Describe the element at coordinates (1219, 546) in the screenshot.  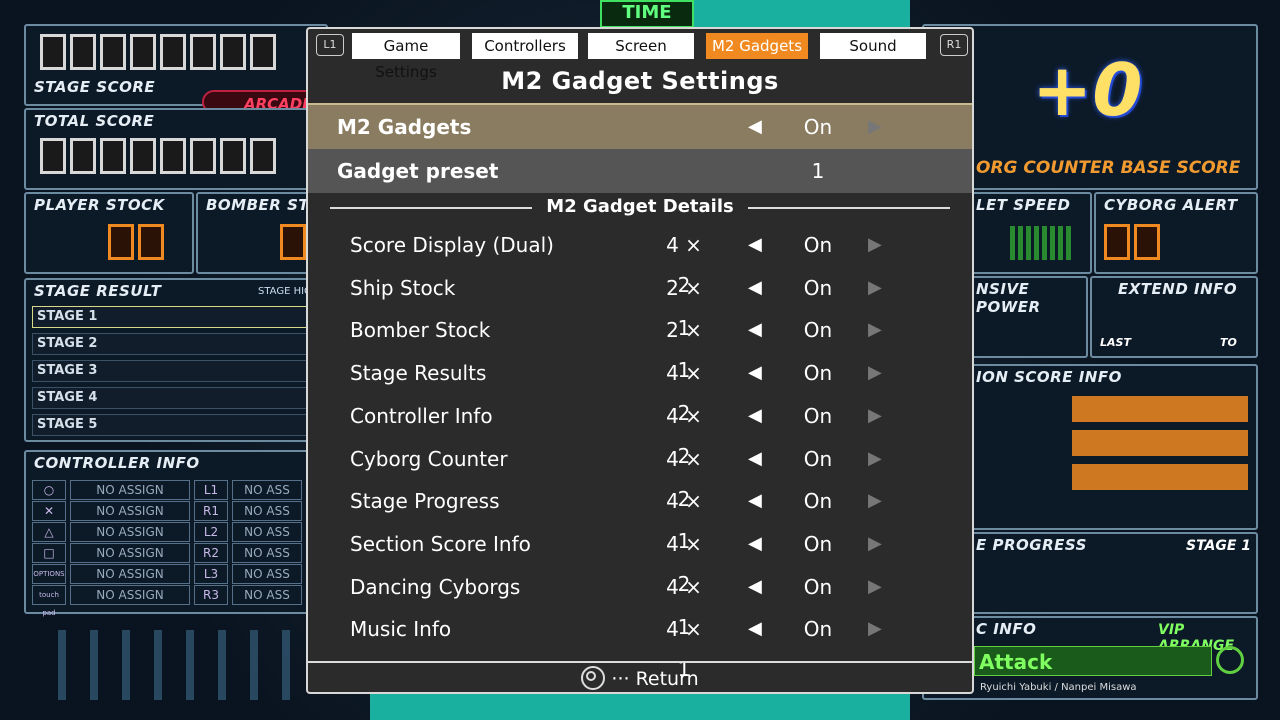
I see `stage-progress-value: STAGE 1` at that location.